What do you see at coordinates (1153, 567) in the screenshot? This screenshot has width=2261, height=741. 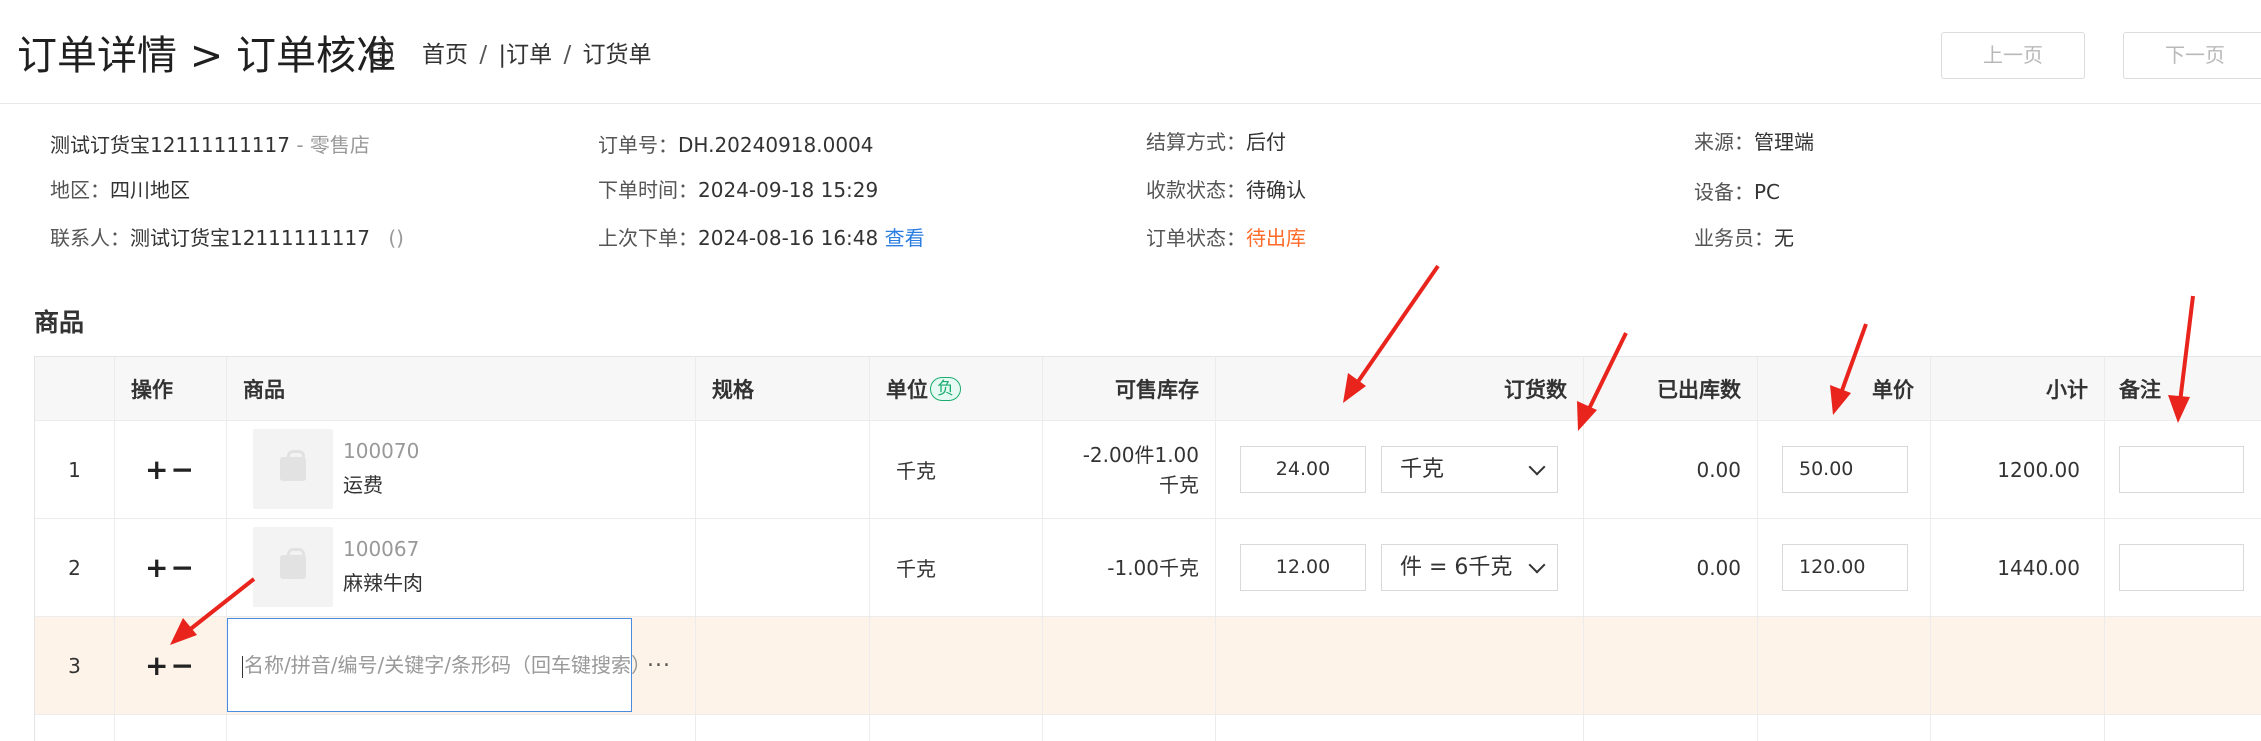 I see `stock-line-1: -1.00千克` at bounding box center [1153, 567].